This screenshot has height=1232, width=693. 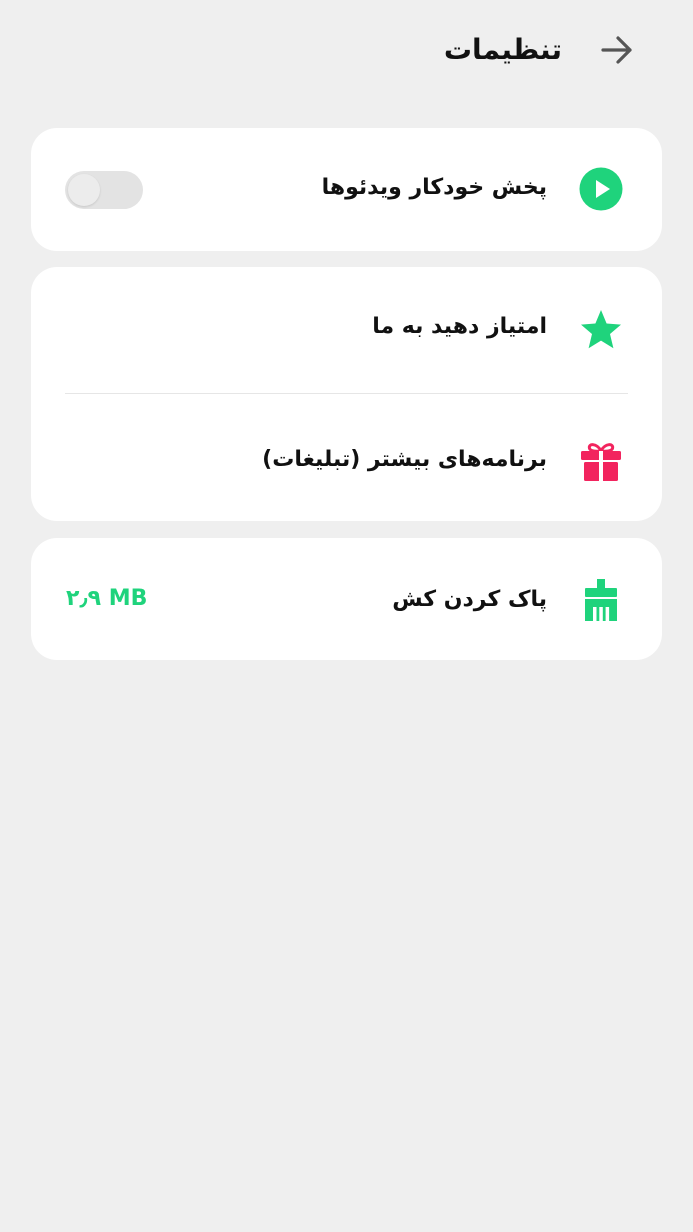 What do you see at coordinates (469, 599) in the screenshot?
I see `clear-cache-label: پاک کردن کش` at bounding box center [469, 599].